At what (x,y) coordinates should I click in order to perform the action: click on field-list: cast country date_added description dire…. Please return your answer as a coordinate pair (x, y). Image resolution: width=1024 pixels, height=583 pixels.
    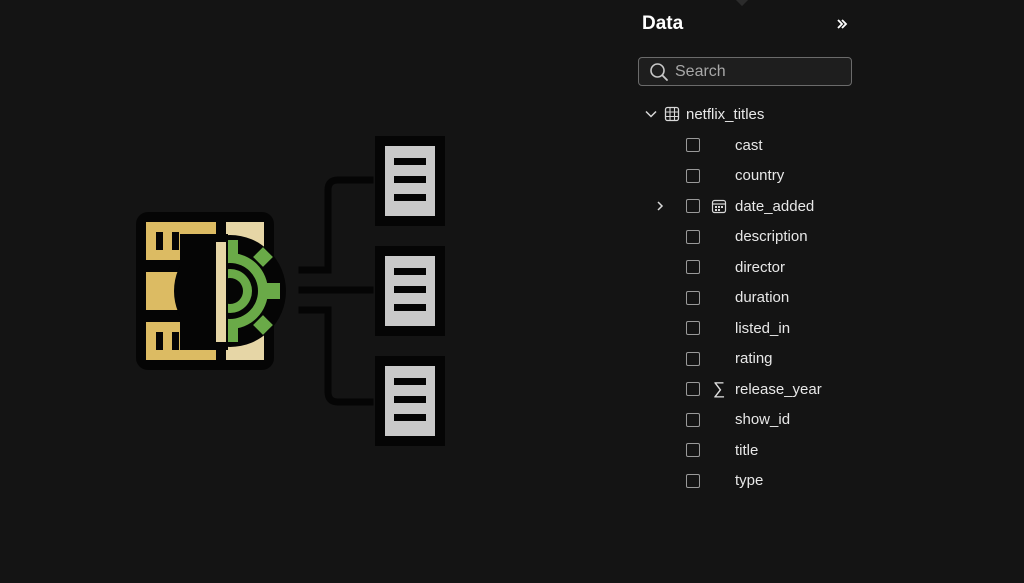
    Looking at the image, I should click on (765, 313).